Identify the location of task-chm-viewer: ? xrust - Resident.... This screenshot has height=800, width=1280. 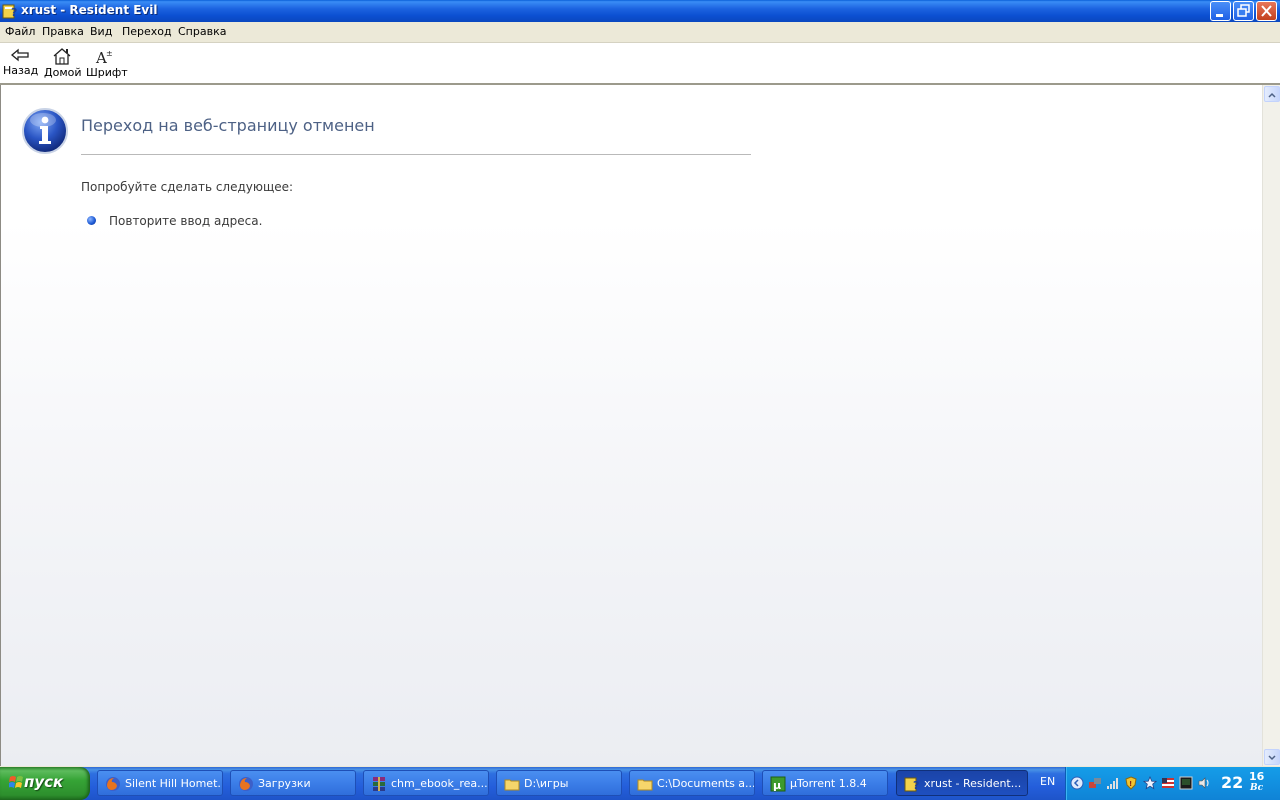
(962, 783).